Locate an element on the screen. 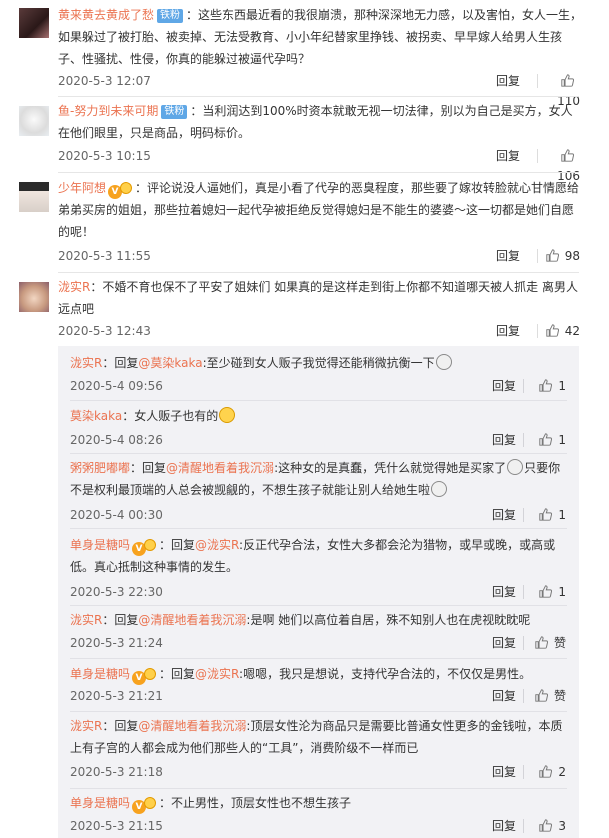 The width and height of the screenshot is (609, 838). mention-link: @莫染kaka is located at coordinates (170, 363).